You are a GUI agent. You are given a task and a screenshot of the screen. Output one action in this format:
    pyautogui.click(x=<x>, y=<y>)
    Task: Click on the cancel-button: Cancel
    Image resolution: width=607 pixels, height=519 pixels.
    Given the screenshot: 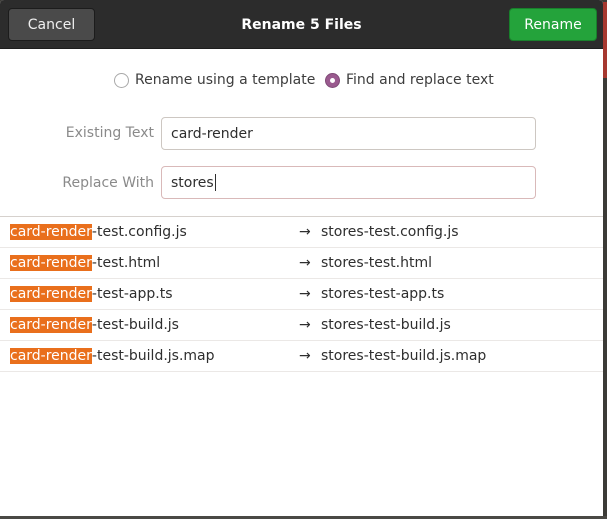 What is the action you would take?
    pyautogui.click(x=51, y=24)
    